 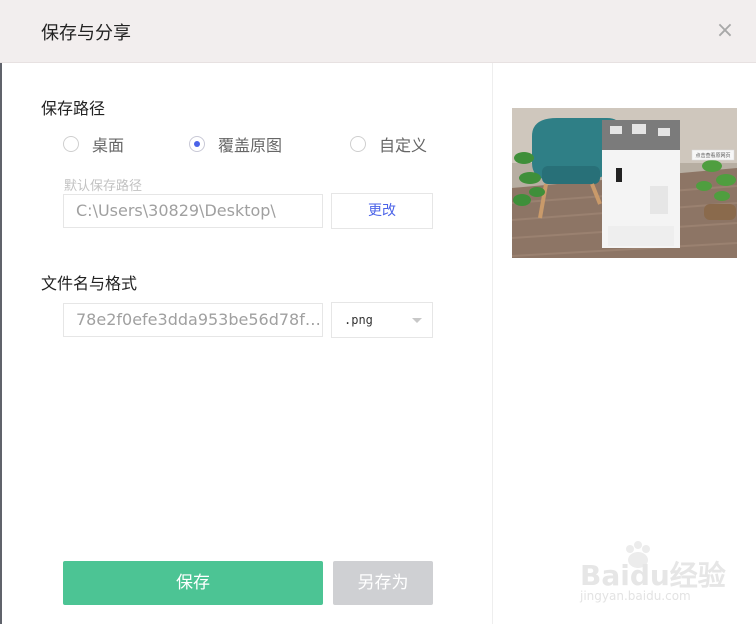 I want to click on radio-desktop: 桌面, so click(x=93, y=144).